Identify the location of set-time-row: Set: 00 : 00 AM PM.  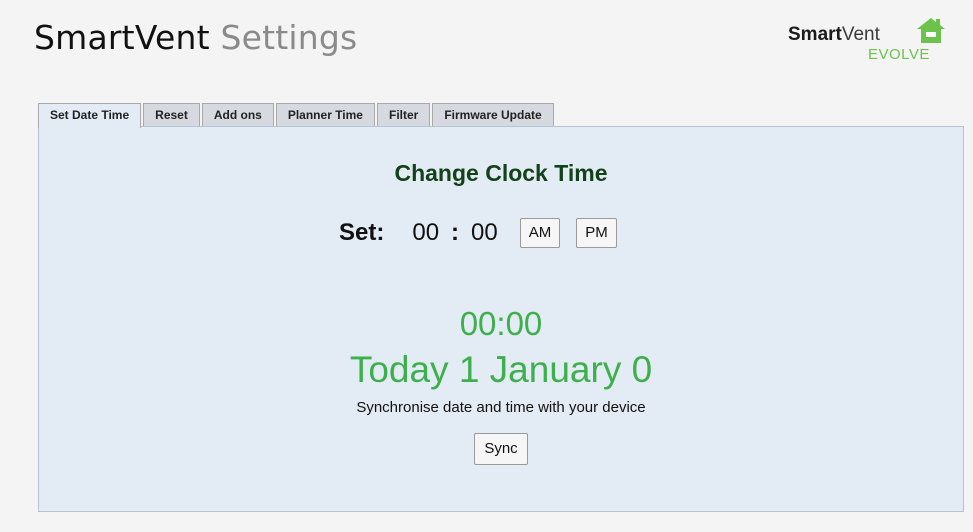
(478, 233).